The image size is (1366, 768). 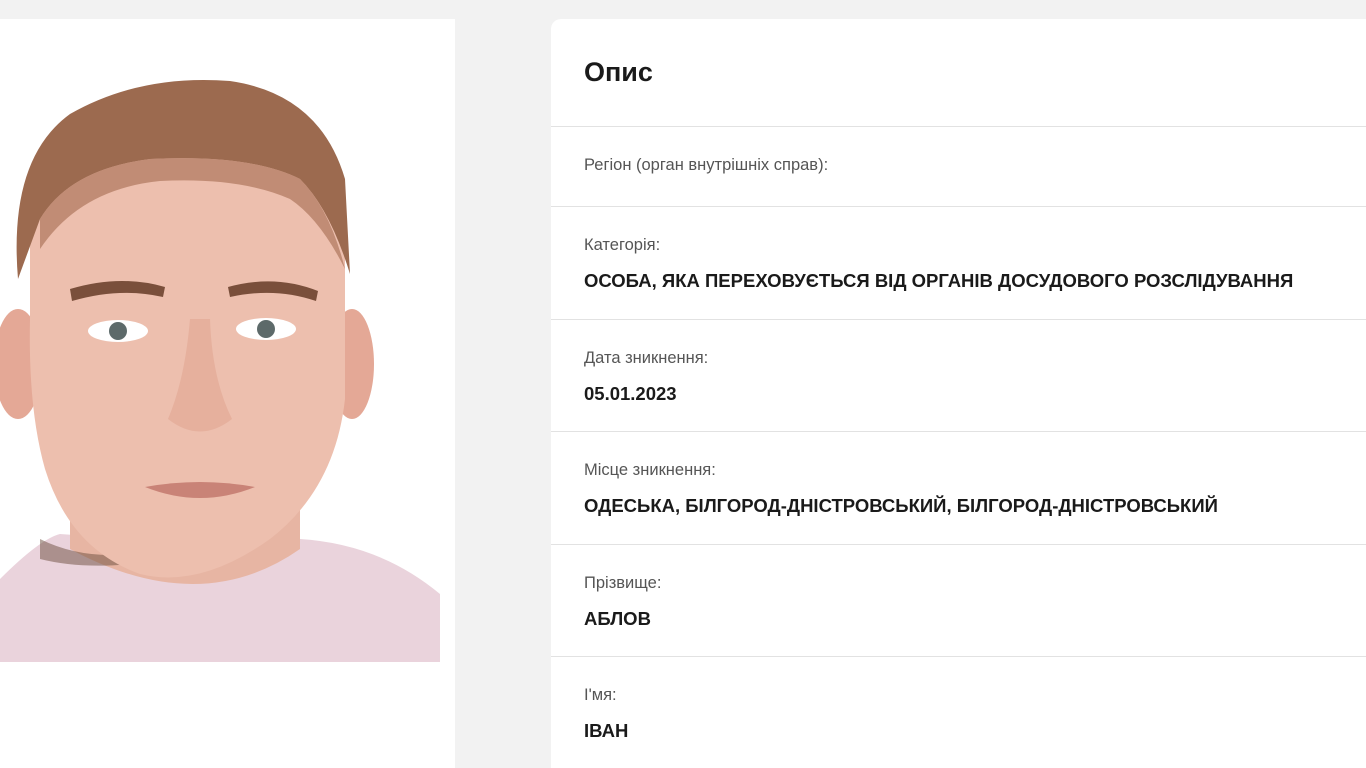 I want to click on field-label: Місце зникнення:, so click(x=650, y=470).